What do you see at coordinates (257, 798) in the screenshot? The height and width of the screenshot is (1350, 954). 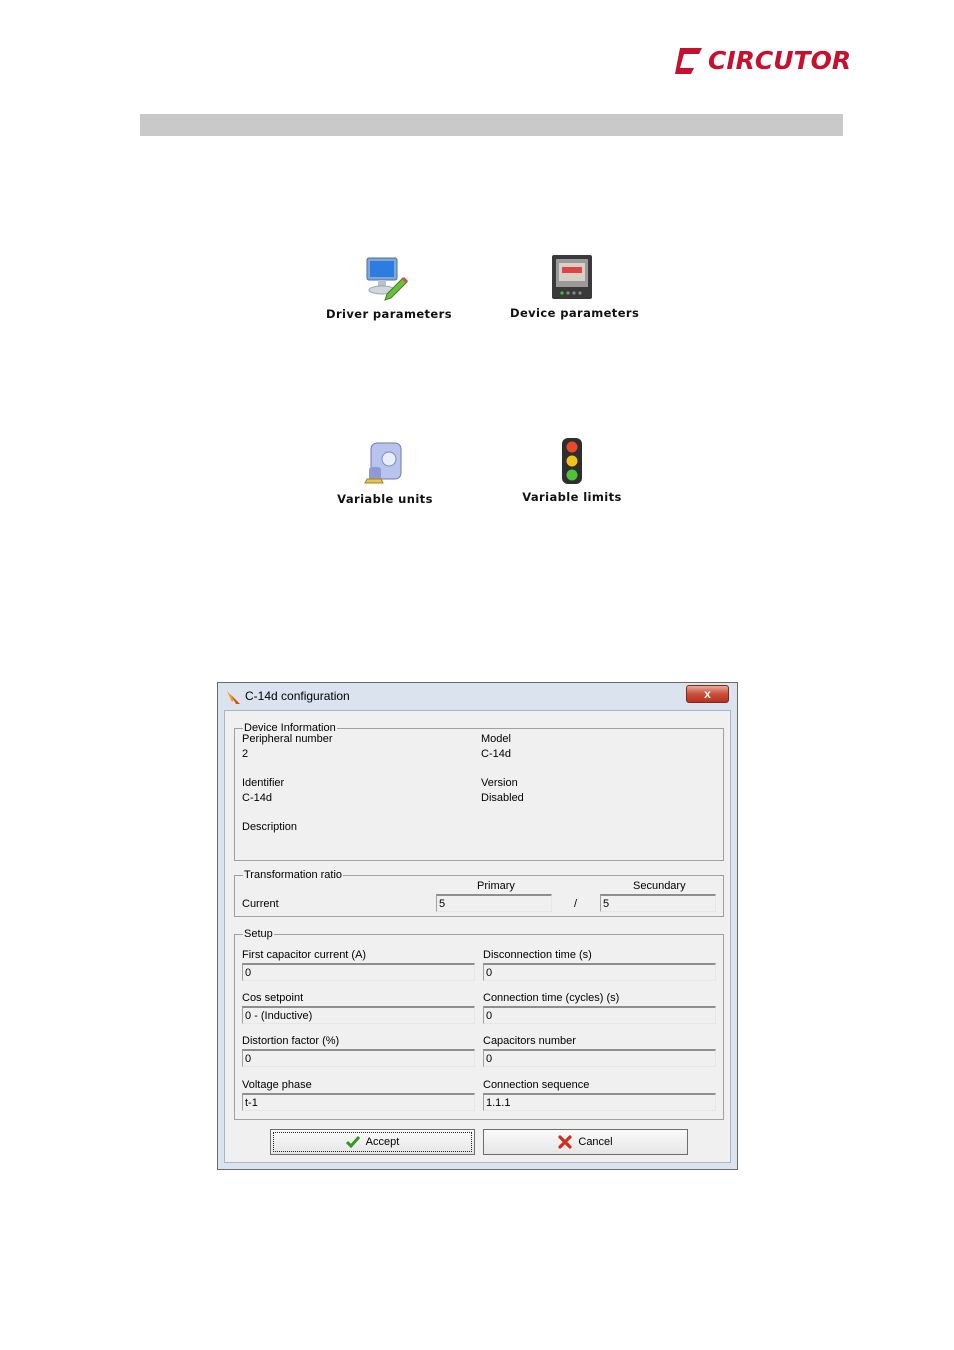 I see `identifier-value: C-14d` at bounding box center [257, 798].